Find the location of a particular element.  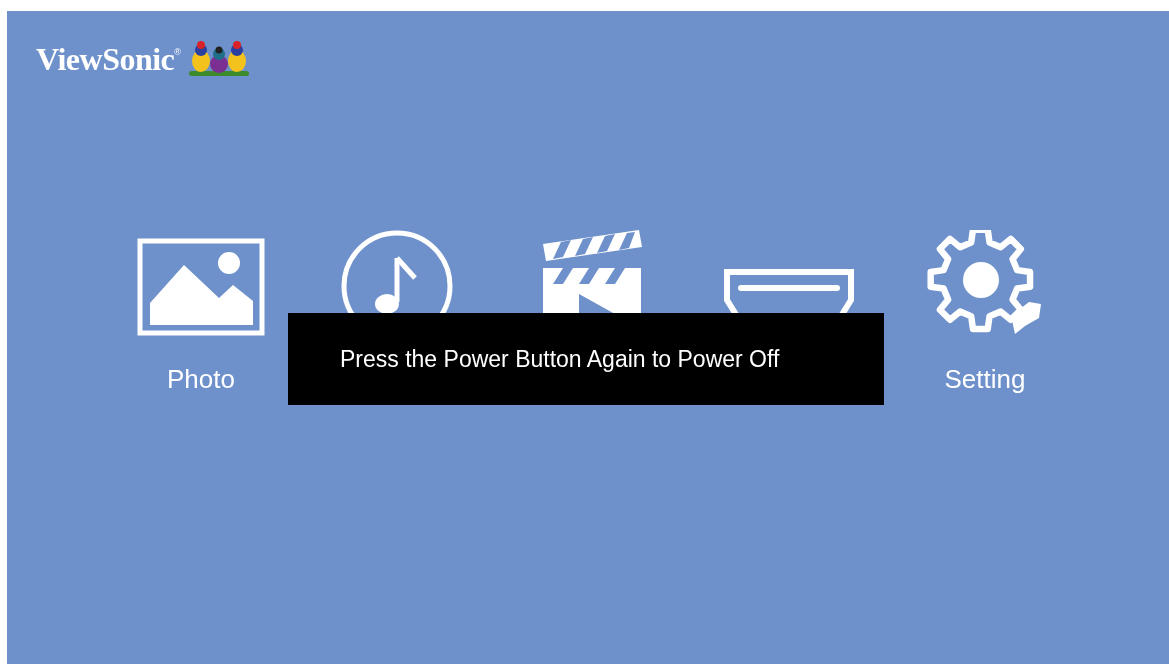

menu-label: Setting is located at coordinates (985, 379).